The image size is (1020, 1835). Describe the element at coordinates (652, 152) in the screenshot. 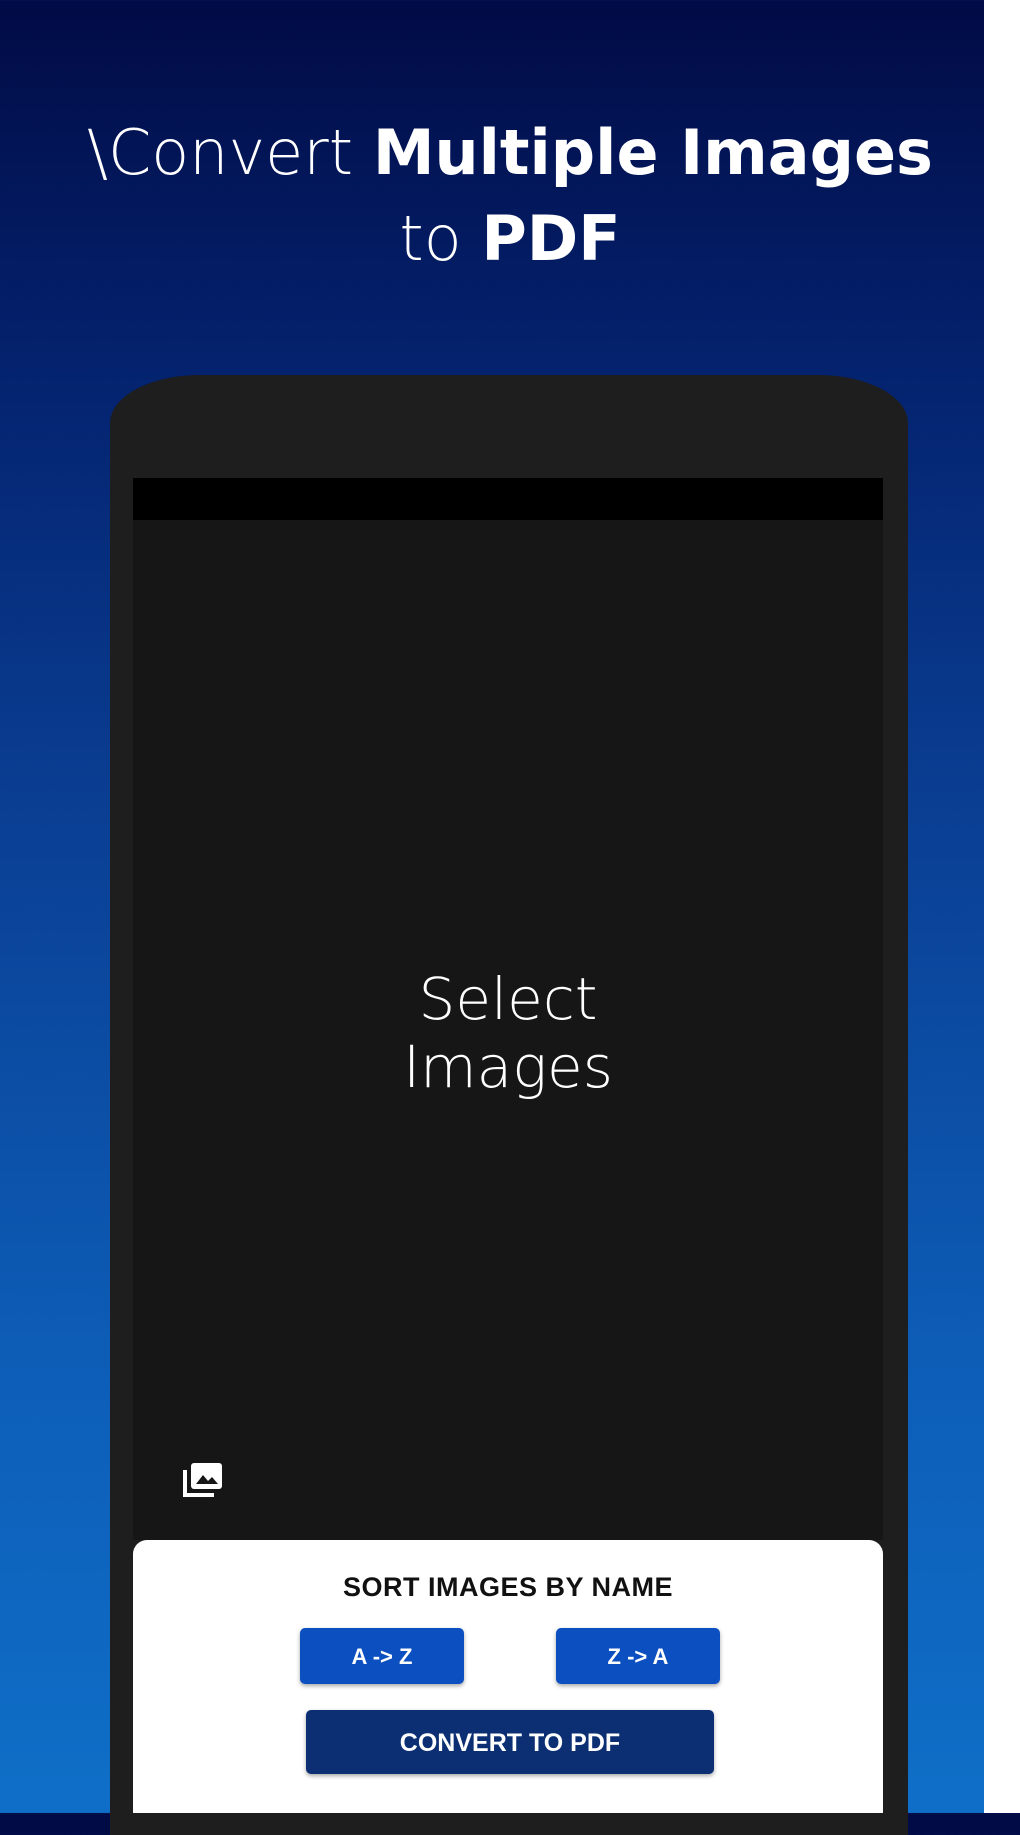

I see `headline-line1-bold: Multiple Images` at that location.